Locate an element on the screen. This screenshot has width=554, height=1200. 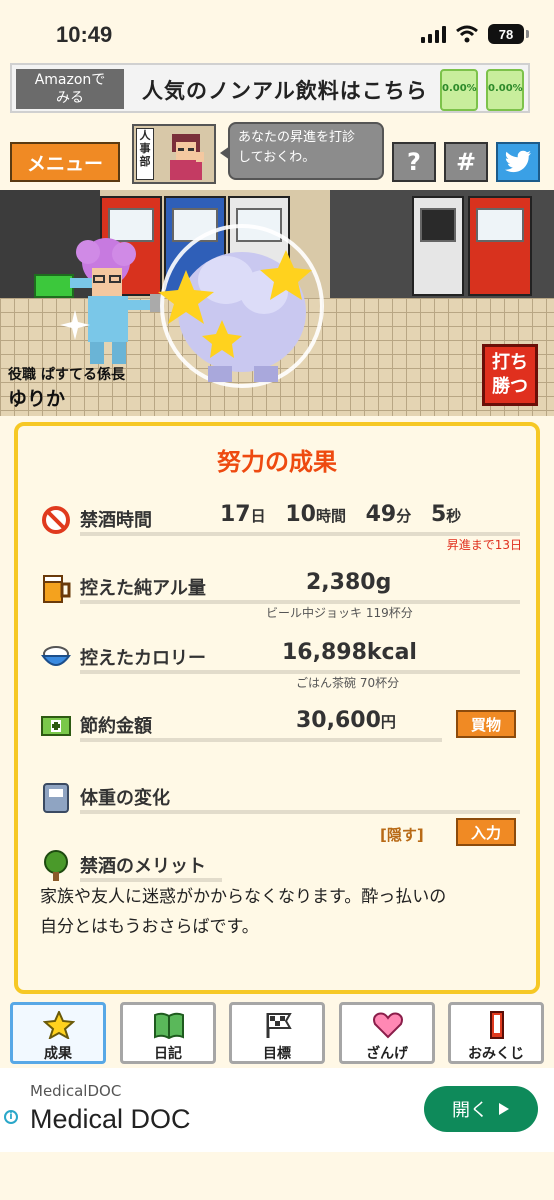
menu-button: メニュー is located at coordinates (65, 162).